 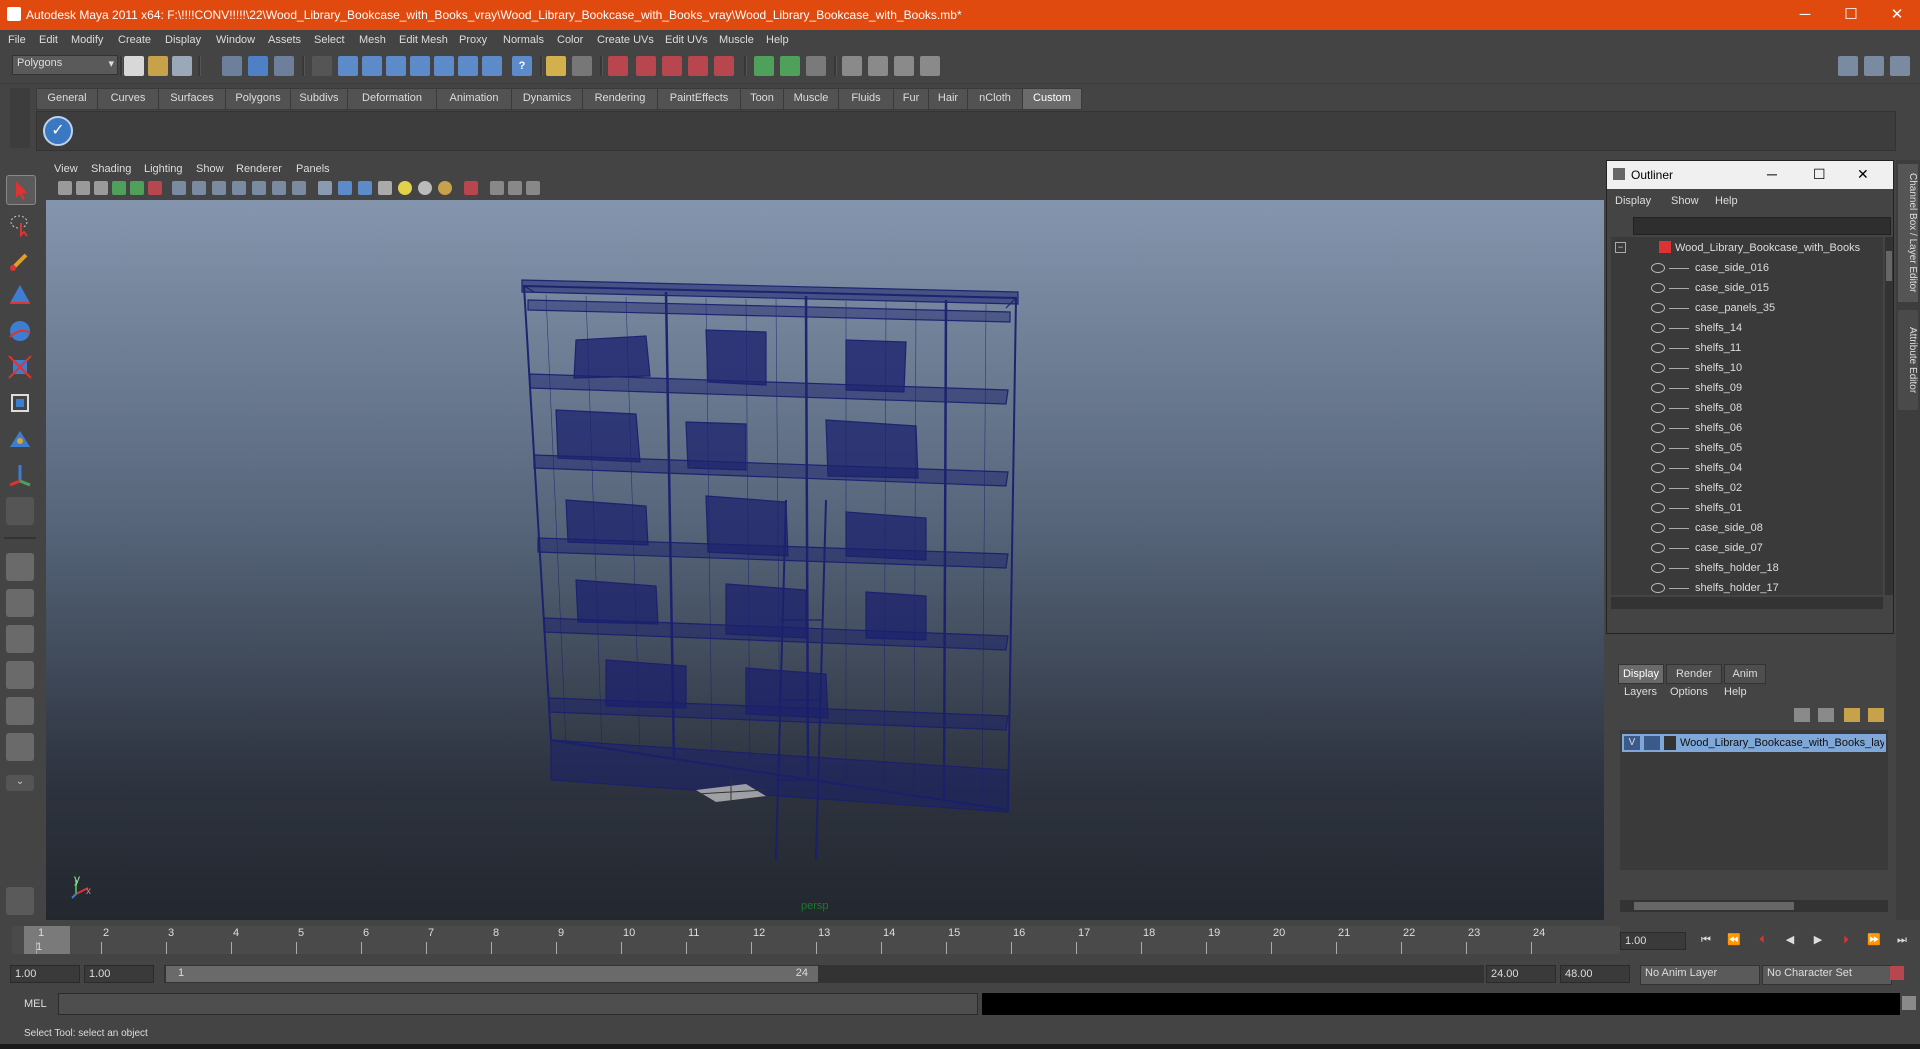 I want to click on close-button: ✕, so click(x=1897, y=15).